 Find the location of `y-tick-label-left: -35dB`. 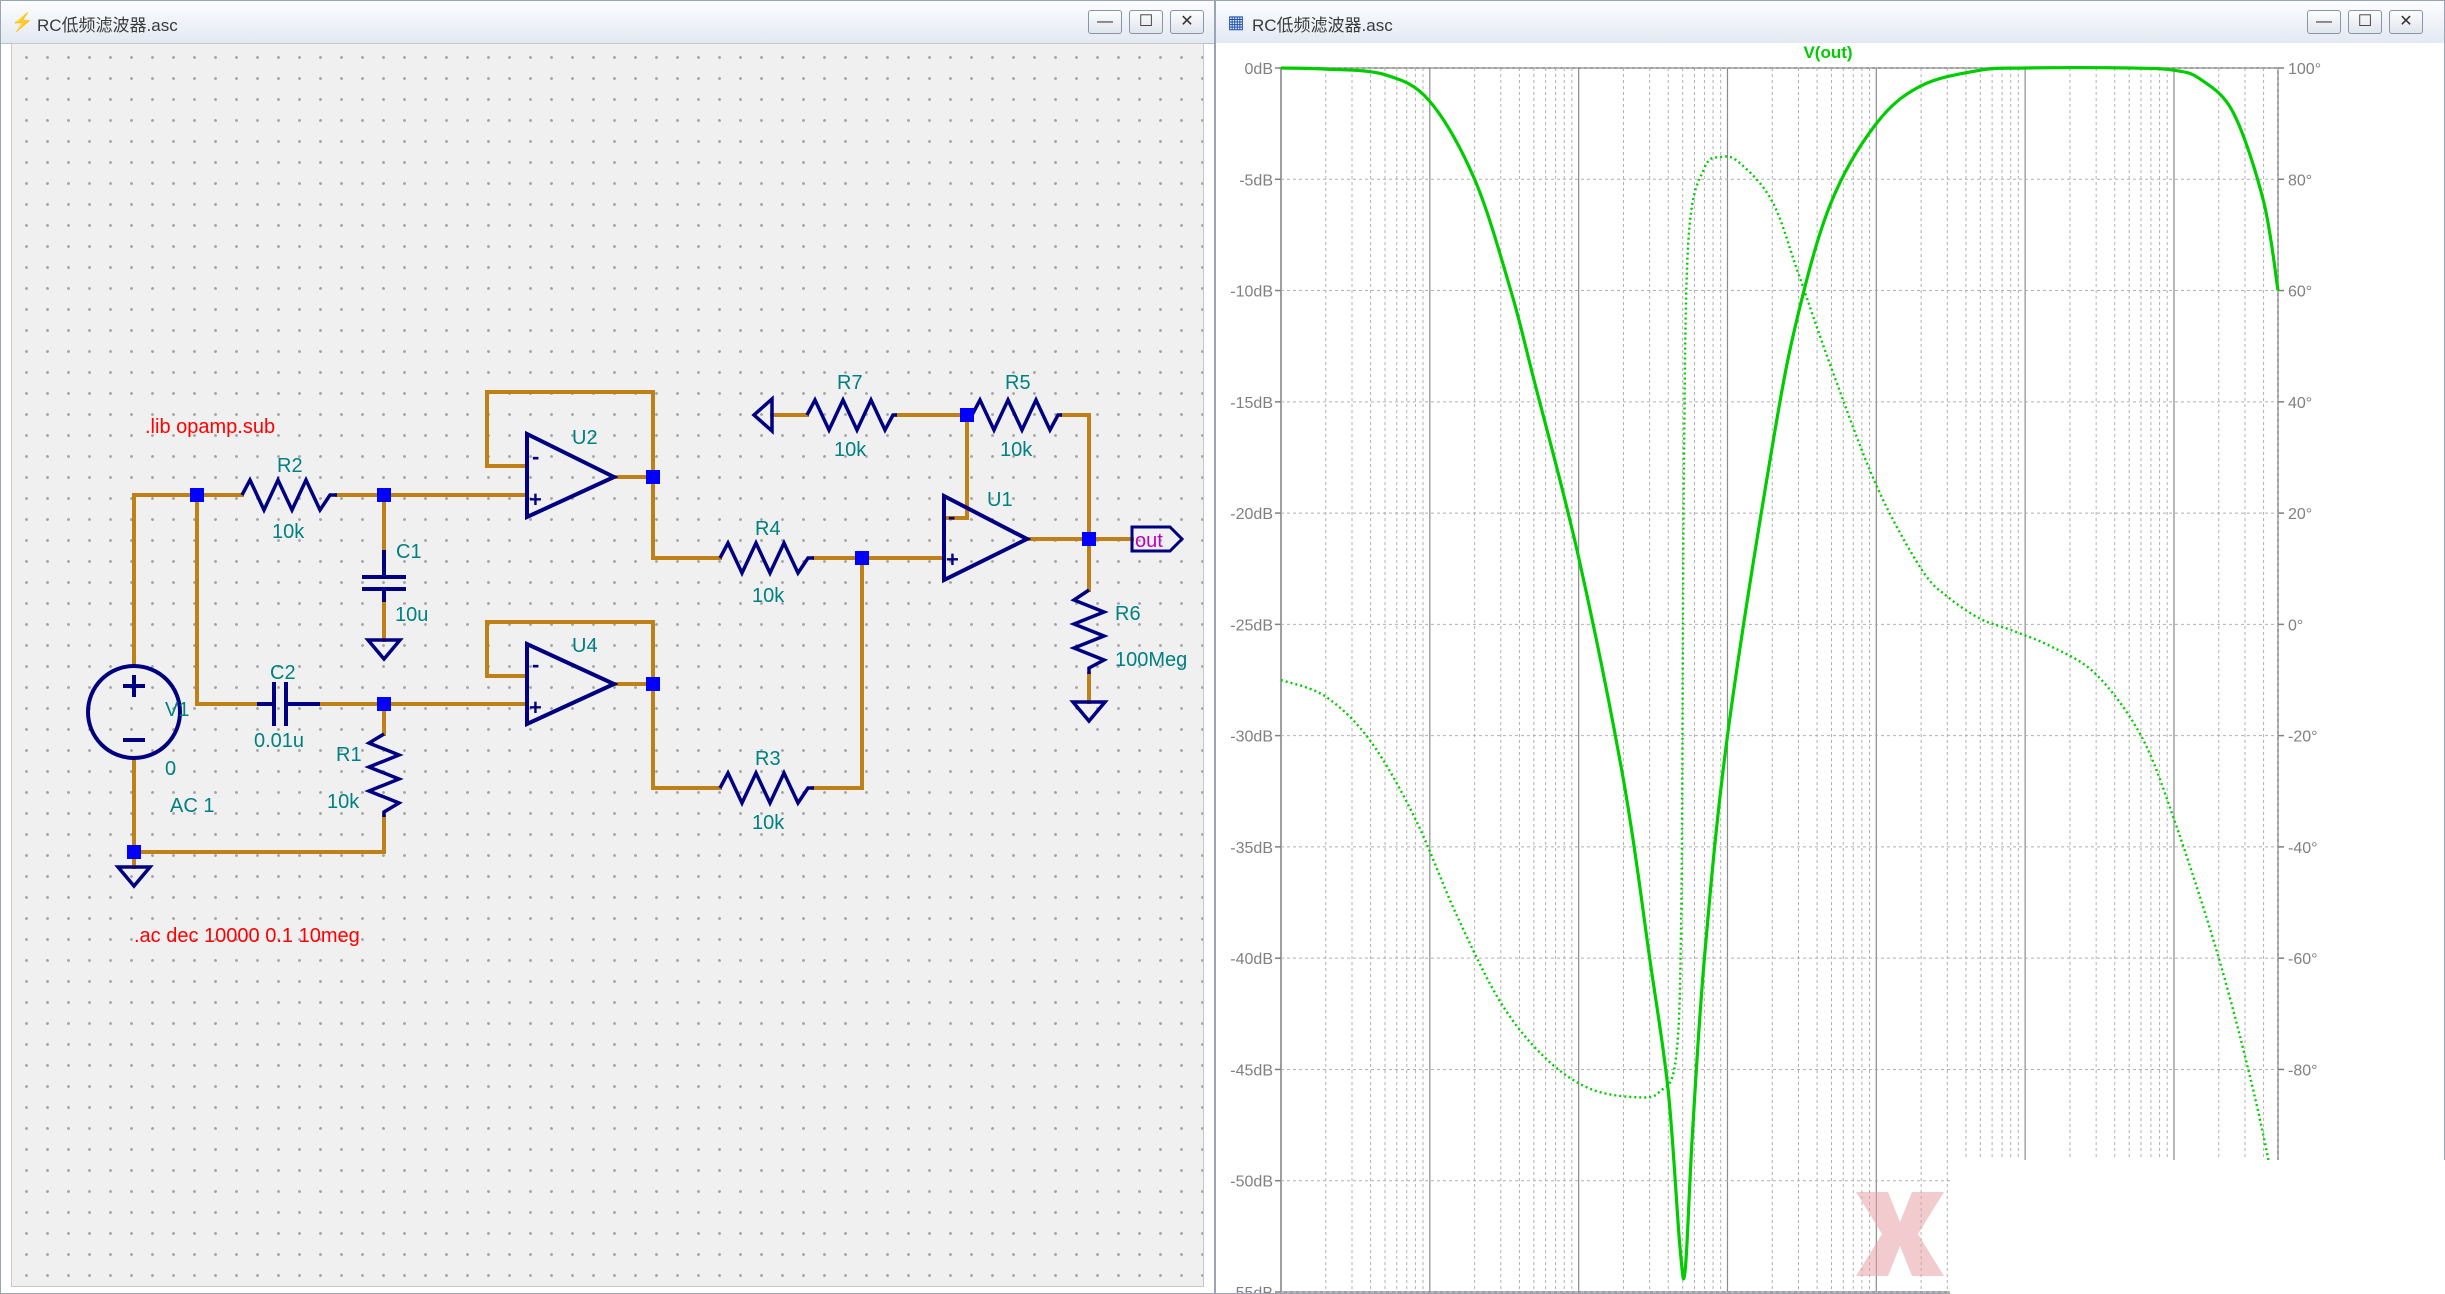

y-tick-label-left: -35dB is located at coordinates (1251, 848).